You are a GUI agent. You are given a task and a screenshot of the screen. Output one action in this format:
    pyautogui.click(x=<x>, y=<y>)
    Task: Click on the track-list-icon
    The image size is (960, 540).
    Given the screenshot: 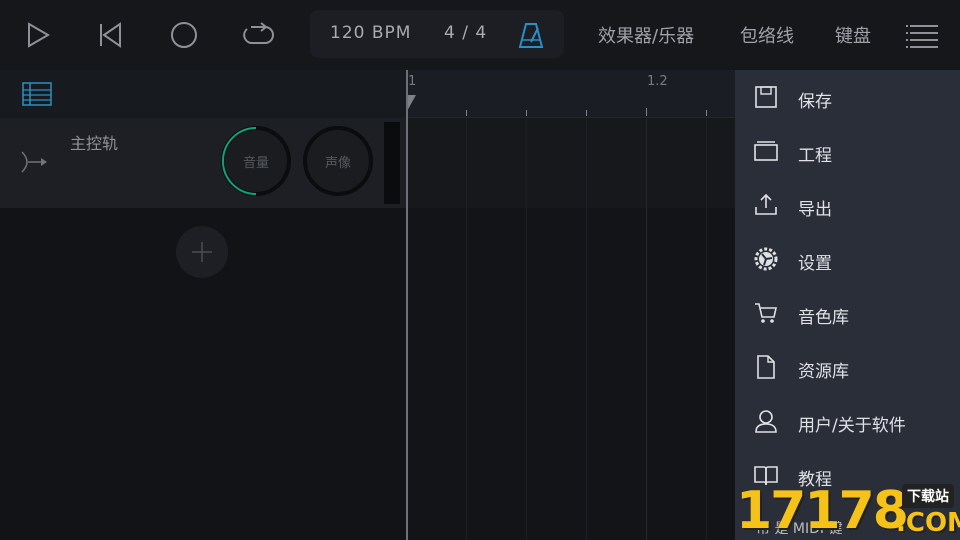 What is the action you would take?
    pyautogui.click(x=37, y=94)
    